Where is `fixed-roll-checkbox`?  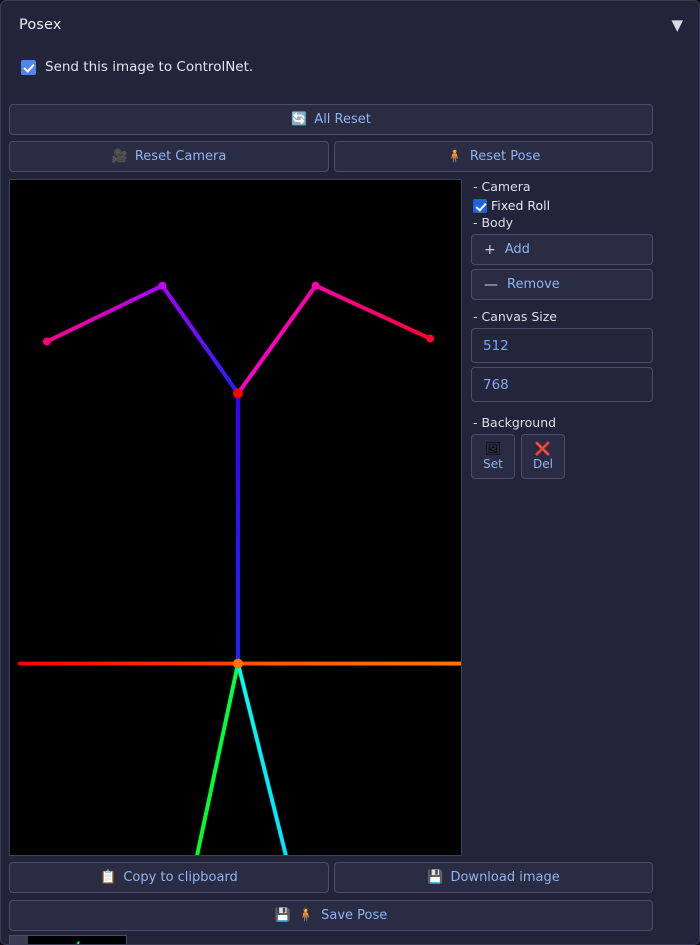 fixed-roll-checkbox is located at coordinates (480, 205).